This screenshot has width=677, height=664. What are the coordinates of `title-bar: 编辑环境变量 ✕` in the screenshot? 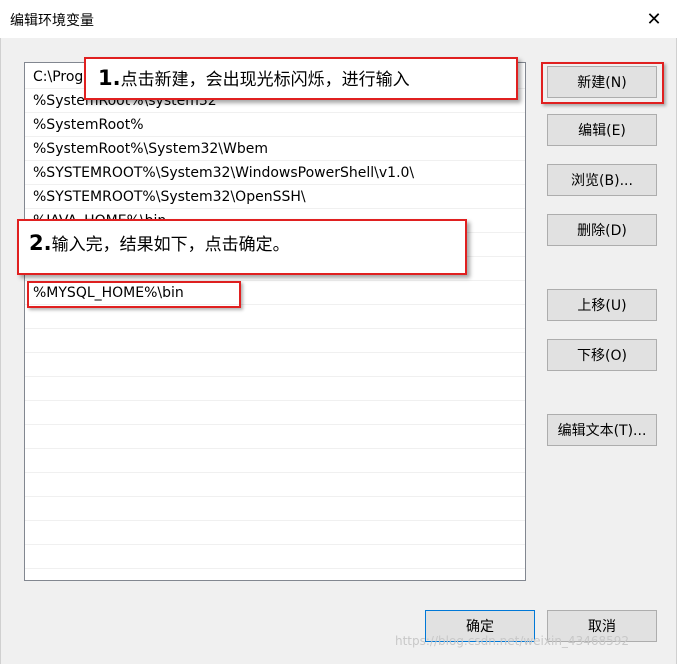 It's located at (338, 19).